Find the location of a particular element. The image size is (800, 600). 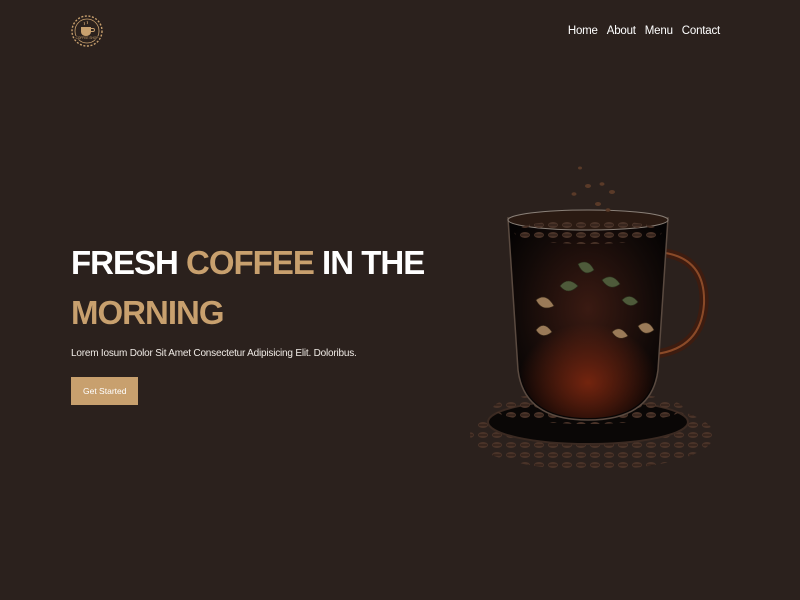

headline-word-coffee: COFFEE is located at coordinates (250, 262).